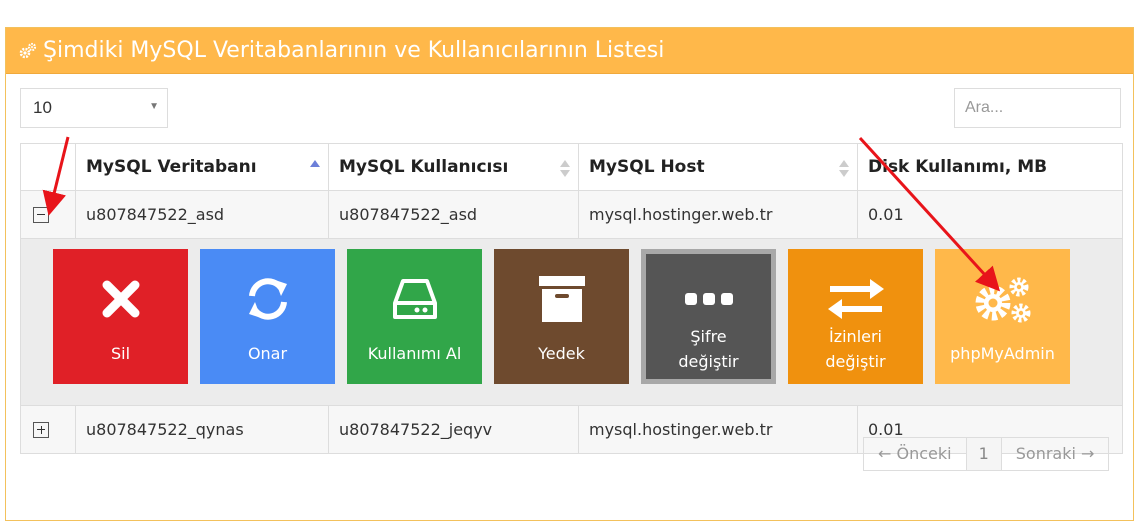 This screenshot has height=530, width=1144. I want to click on repair-button: Onar, so click(267, 316).